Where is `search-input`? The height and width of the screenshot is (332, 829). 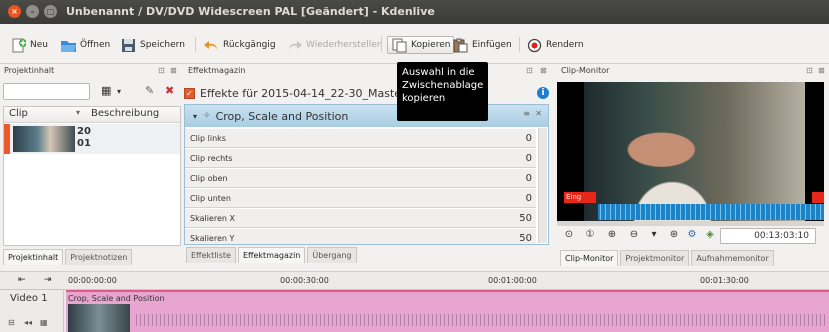 search-input is located at coordinates (46, 91).